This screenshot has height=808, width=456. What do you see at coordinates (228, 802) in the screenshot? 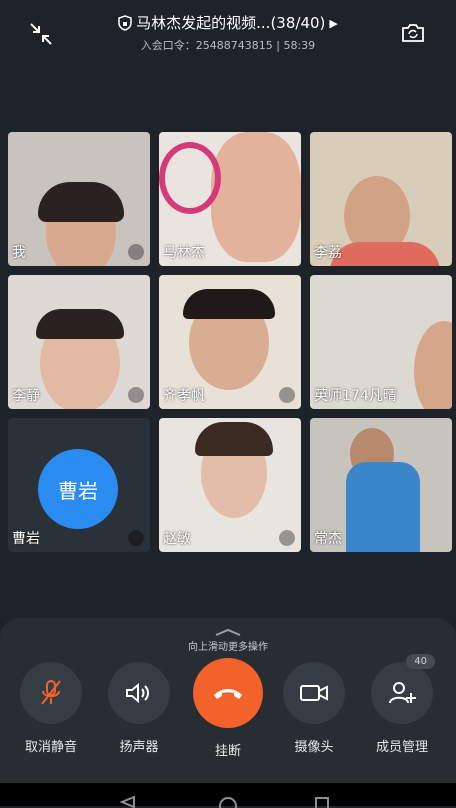
I see `home-icon` at bounding box center [228, 802].